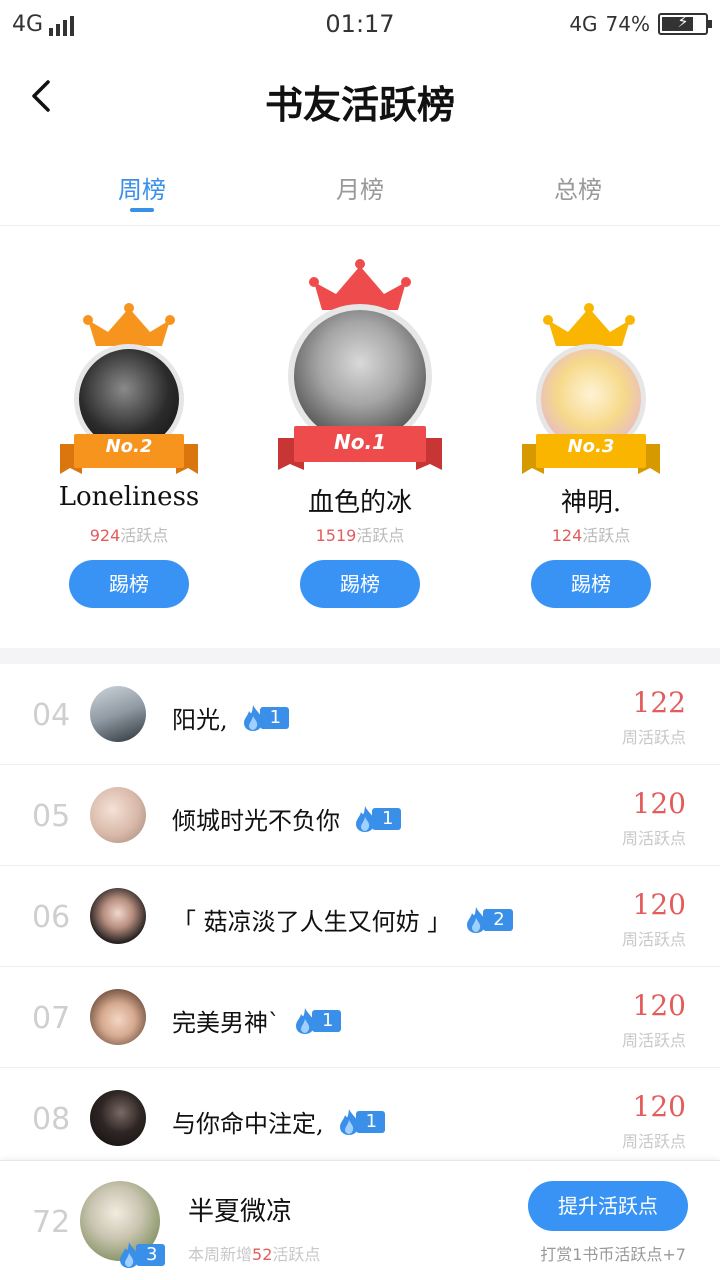  What do you see at coordinates (488, 919) in the screenshot?
I see `level-badge: 2` at bounding box center [488, 919].